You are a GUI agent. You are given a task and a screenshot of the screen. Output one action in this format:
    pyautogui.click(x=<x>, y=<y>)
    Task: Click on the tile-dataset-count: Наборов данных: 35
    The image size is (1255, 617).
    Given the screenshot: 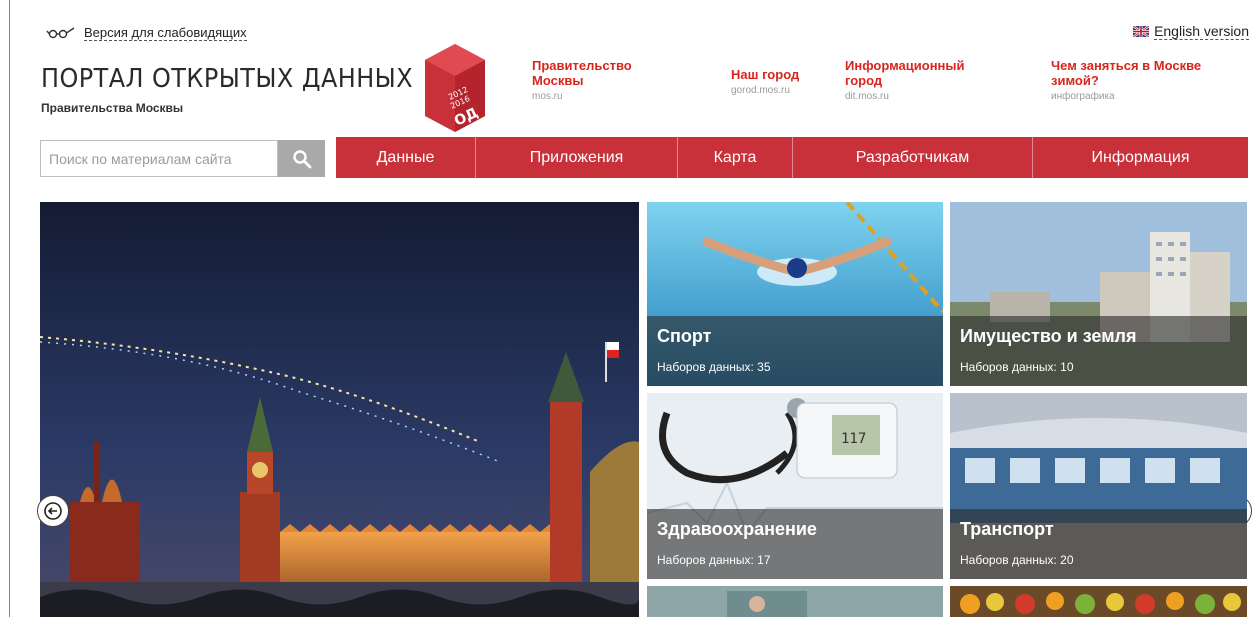 What is the action you would take?
    pyautogui.click(x=714, y=367)
    